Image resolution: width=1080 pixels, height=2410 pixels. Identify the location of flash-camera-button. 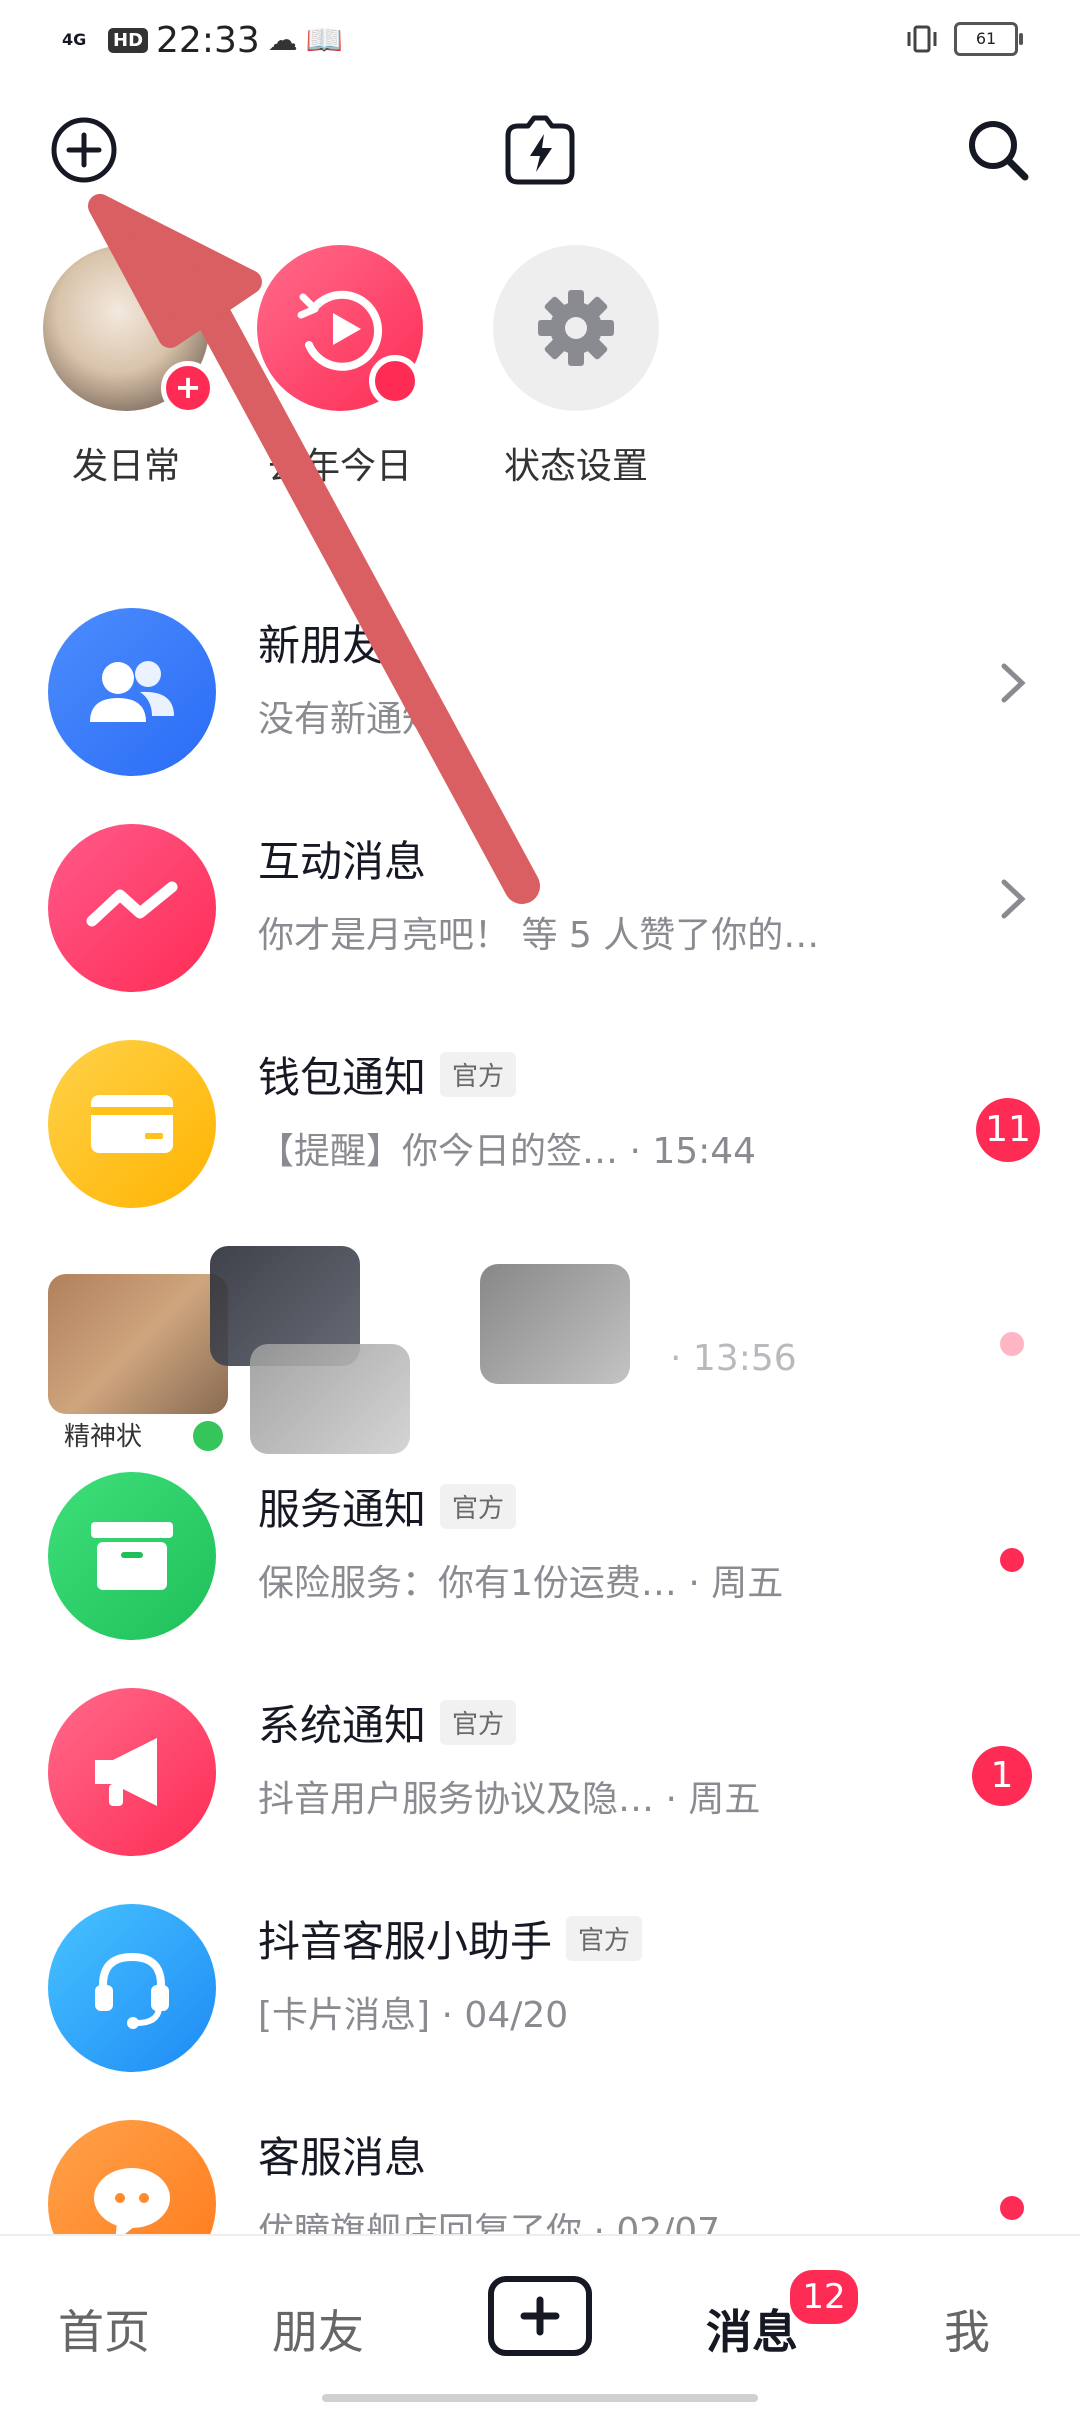
(540, 150).